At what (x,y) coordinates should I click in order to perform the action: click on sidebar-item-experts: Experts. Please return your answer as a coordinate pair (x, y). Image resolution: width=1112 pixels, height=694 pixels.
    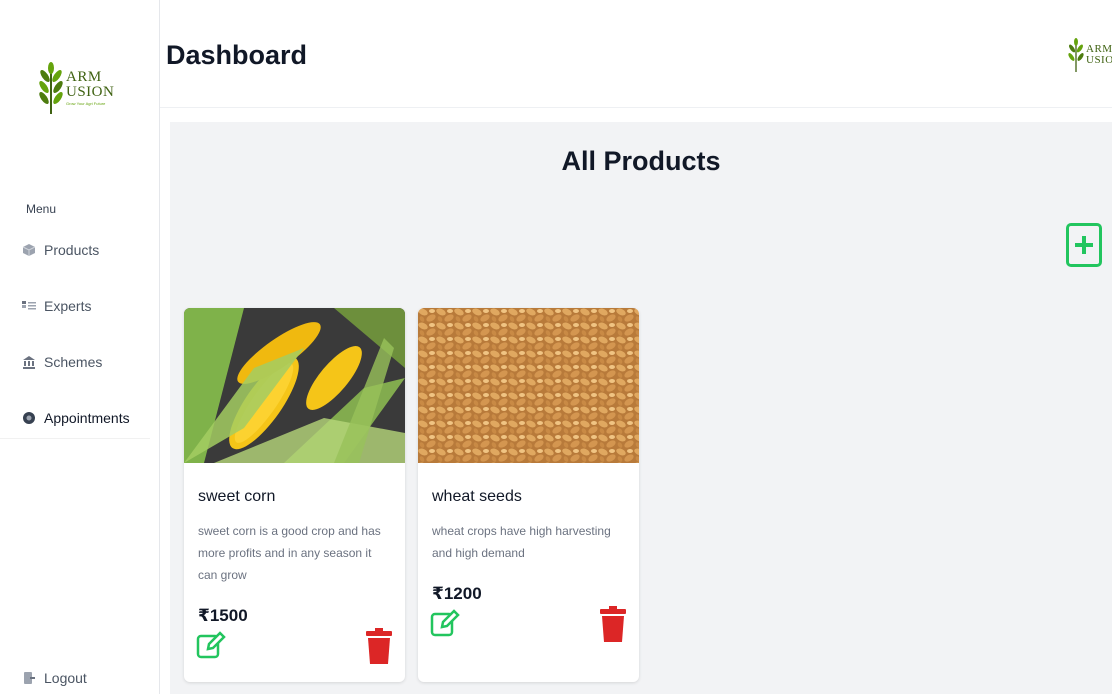
    Looking at the image, I should click on (75, 306).